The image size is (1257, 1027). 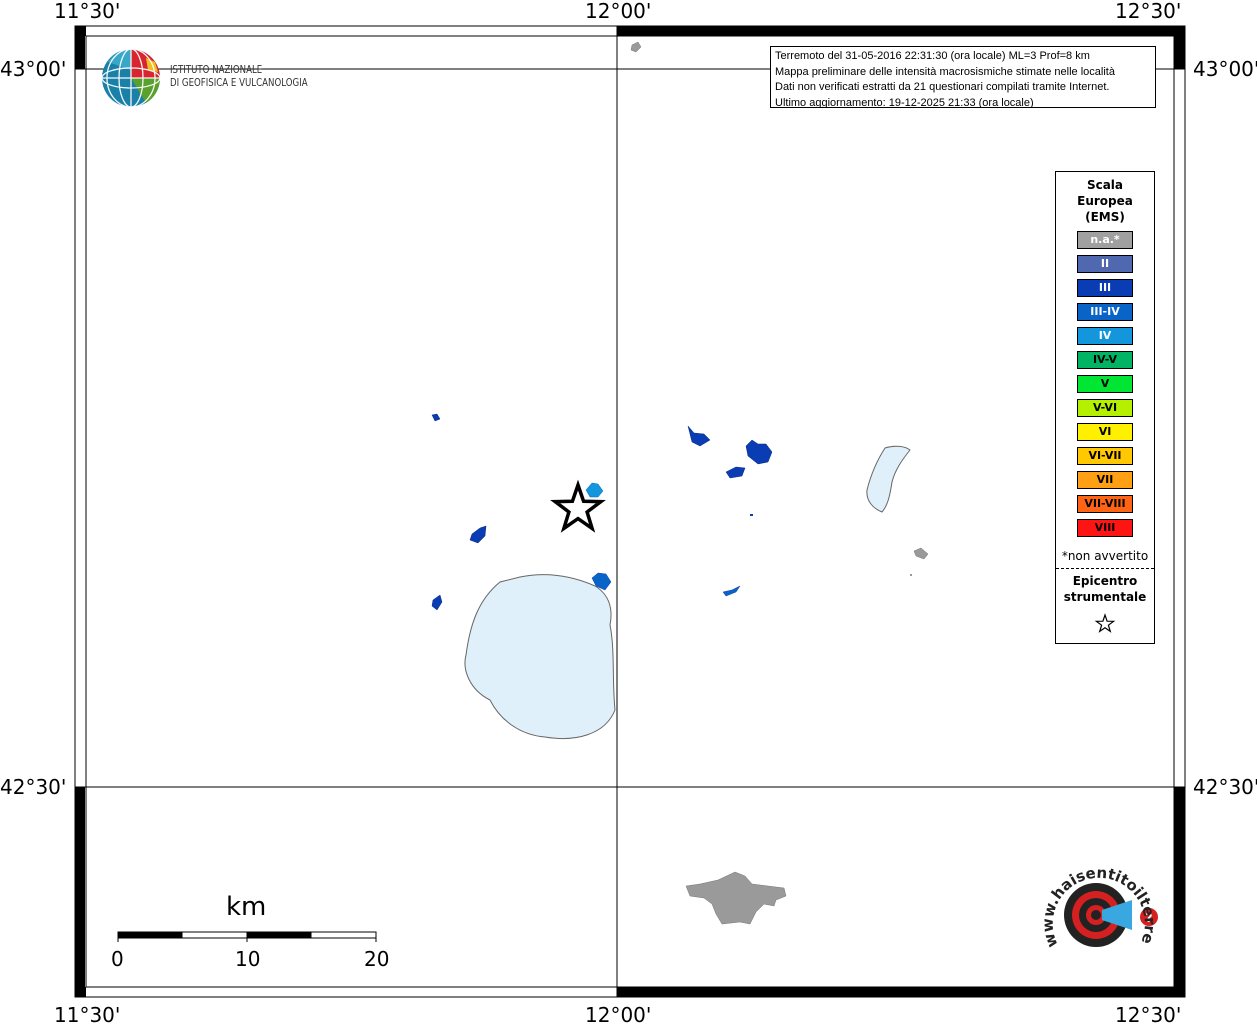 What do you see at coordinates (1105, 312) in the screenshot?
I see `legend-item: III-IV` at bounding box center [1105, 312].